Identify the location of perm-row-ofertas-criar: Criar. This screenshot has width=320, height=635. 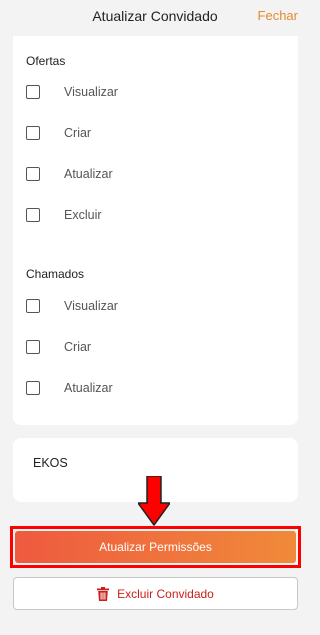
(58, 133).